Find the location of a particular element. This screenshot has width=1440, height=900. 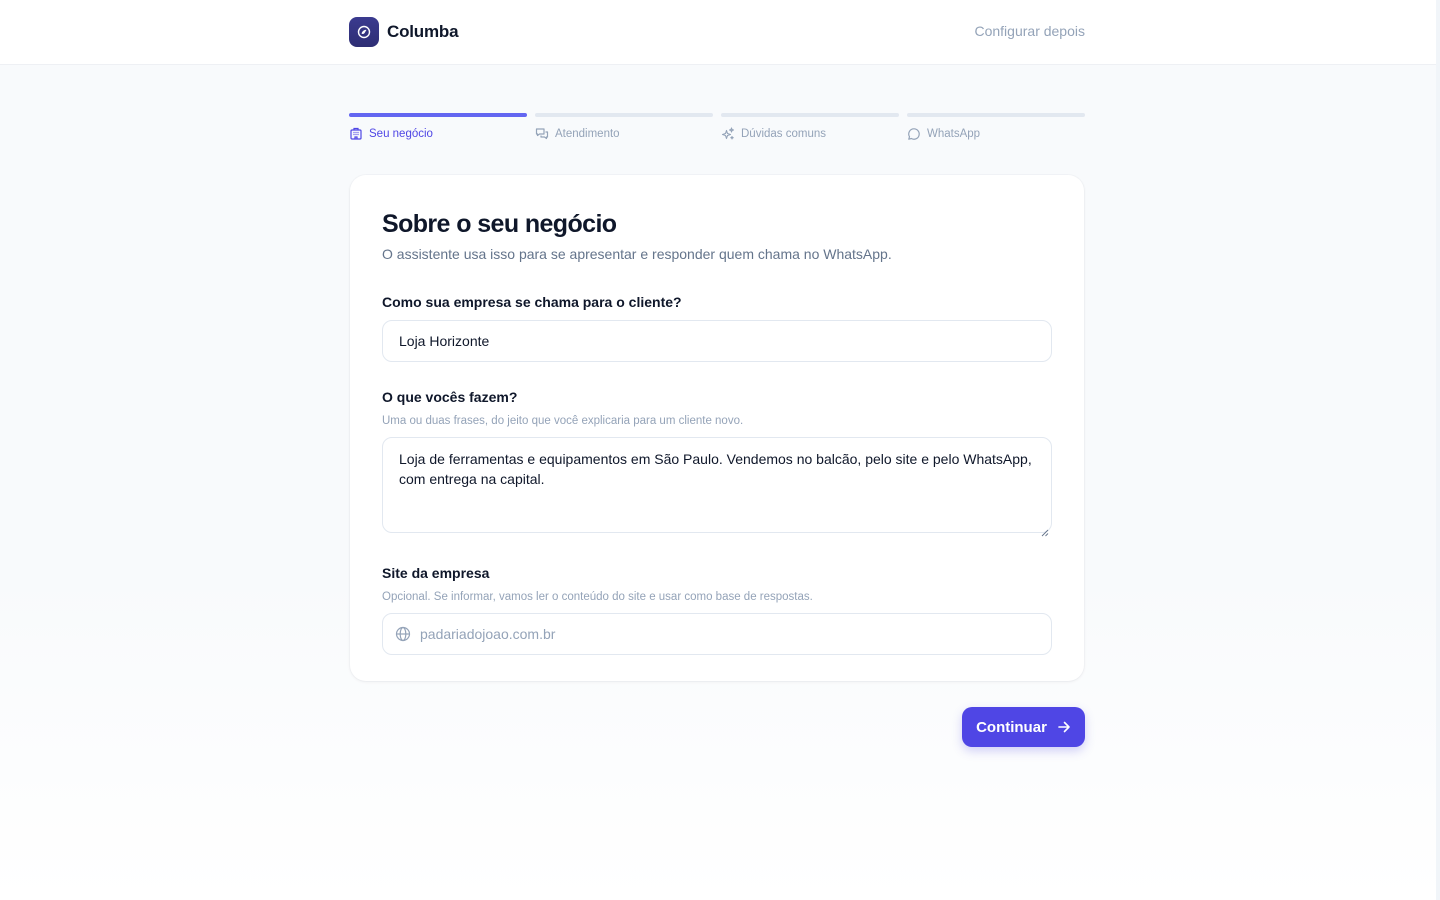

building-icon is located at coordinates (356, 134).